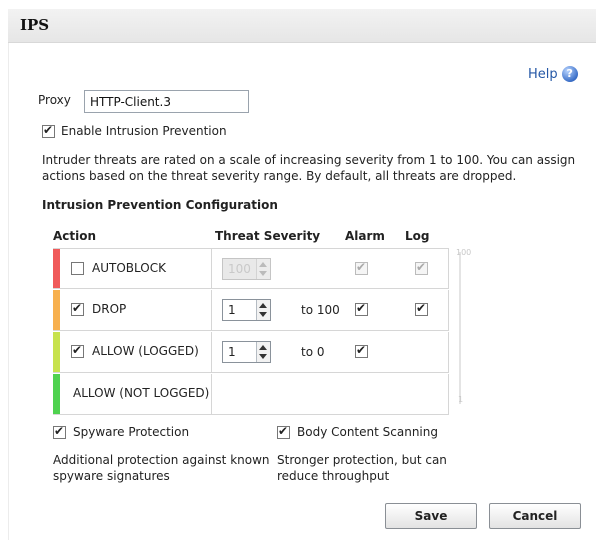 Image resolution: width=596 pixels, height=540 pixels. I want to click on table-row-drop: DROP 1 to 100, so click(251, 310).